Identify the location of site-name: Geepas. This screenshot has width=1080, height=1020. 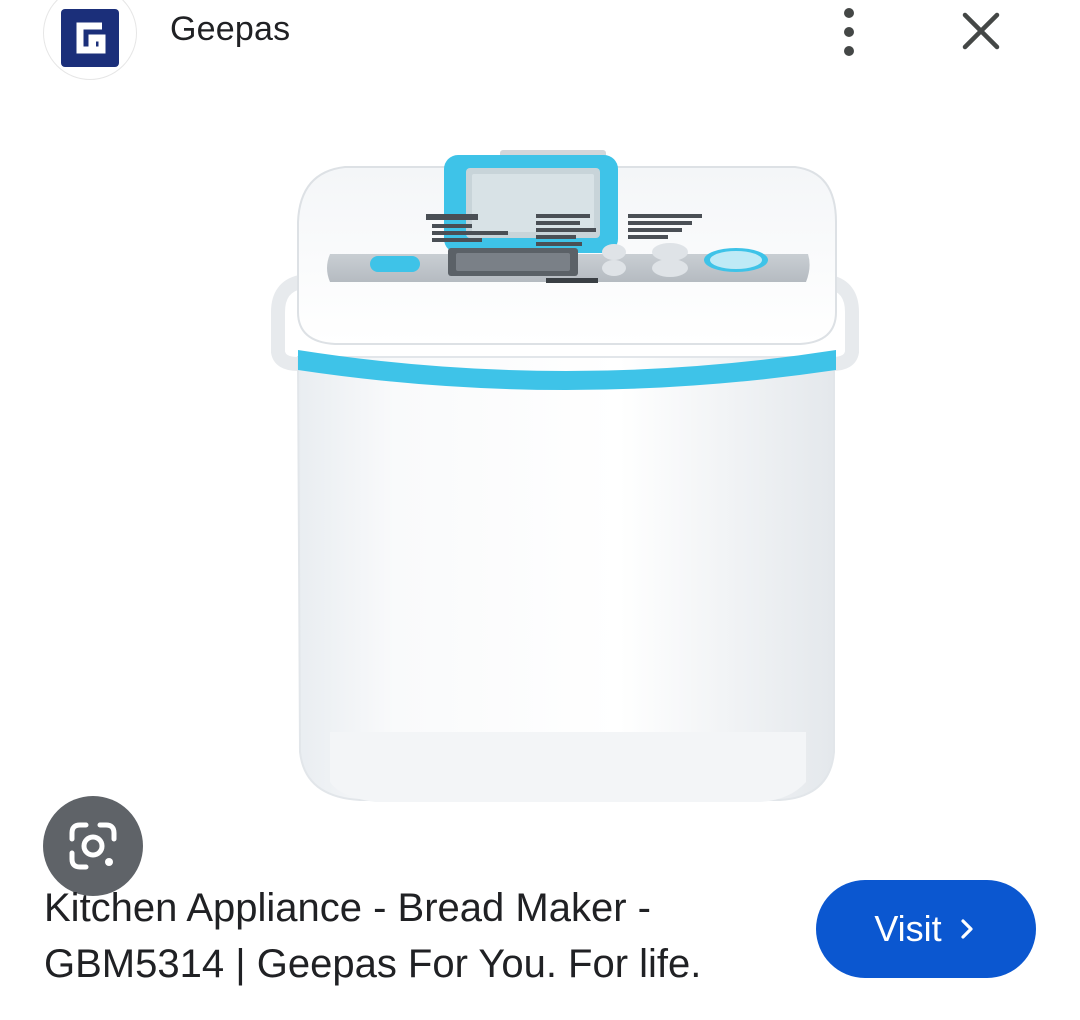
(230, 29).